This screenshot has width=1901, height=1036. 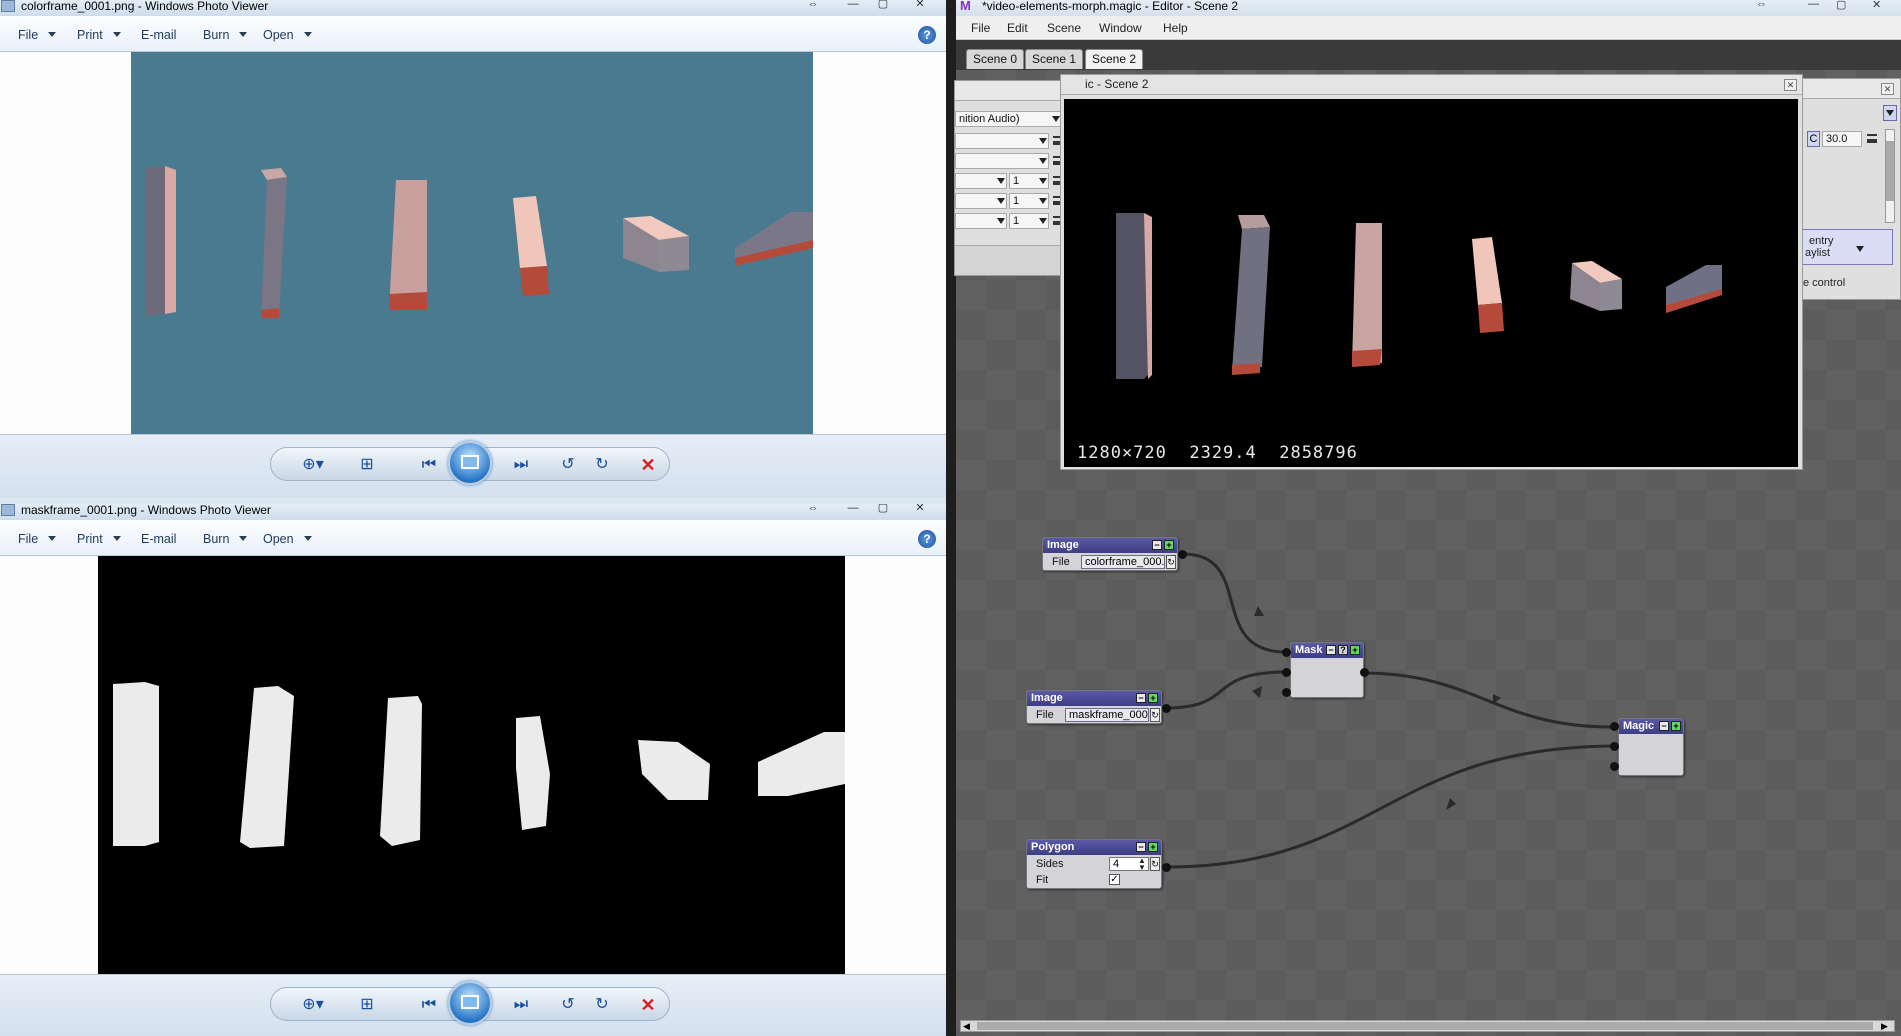 I want to click on options-node-icon: ?, so click(x=1343, y=650).